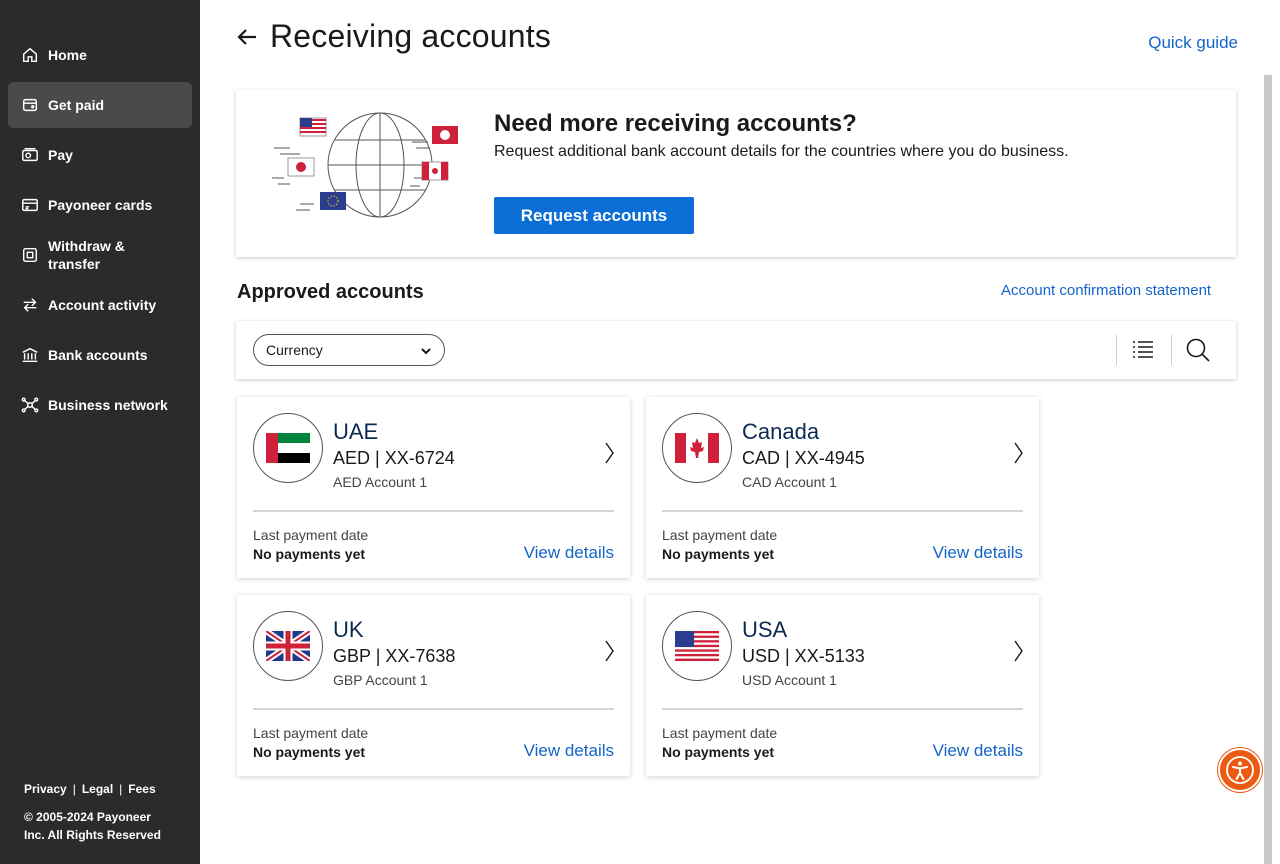  Describe the element at coordinates (1143, 350) in the screenshot. I see `list-view-icon` at that location.